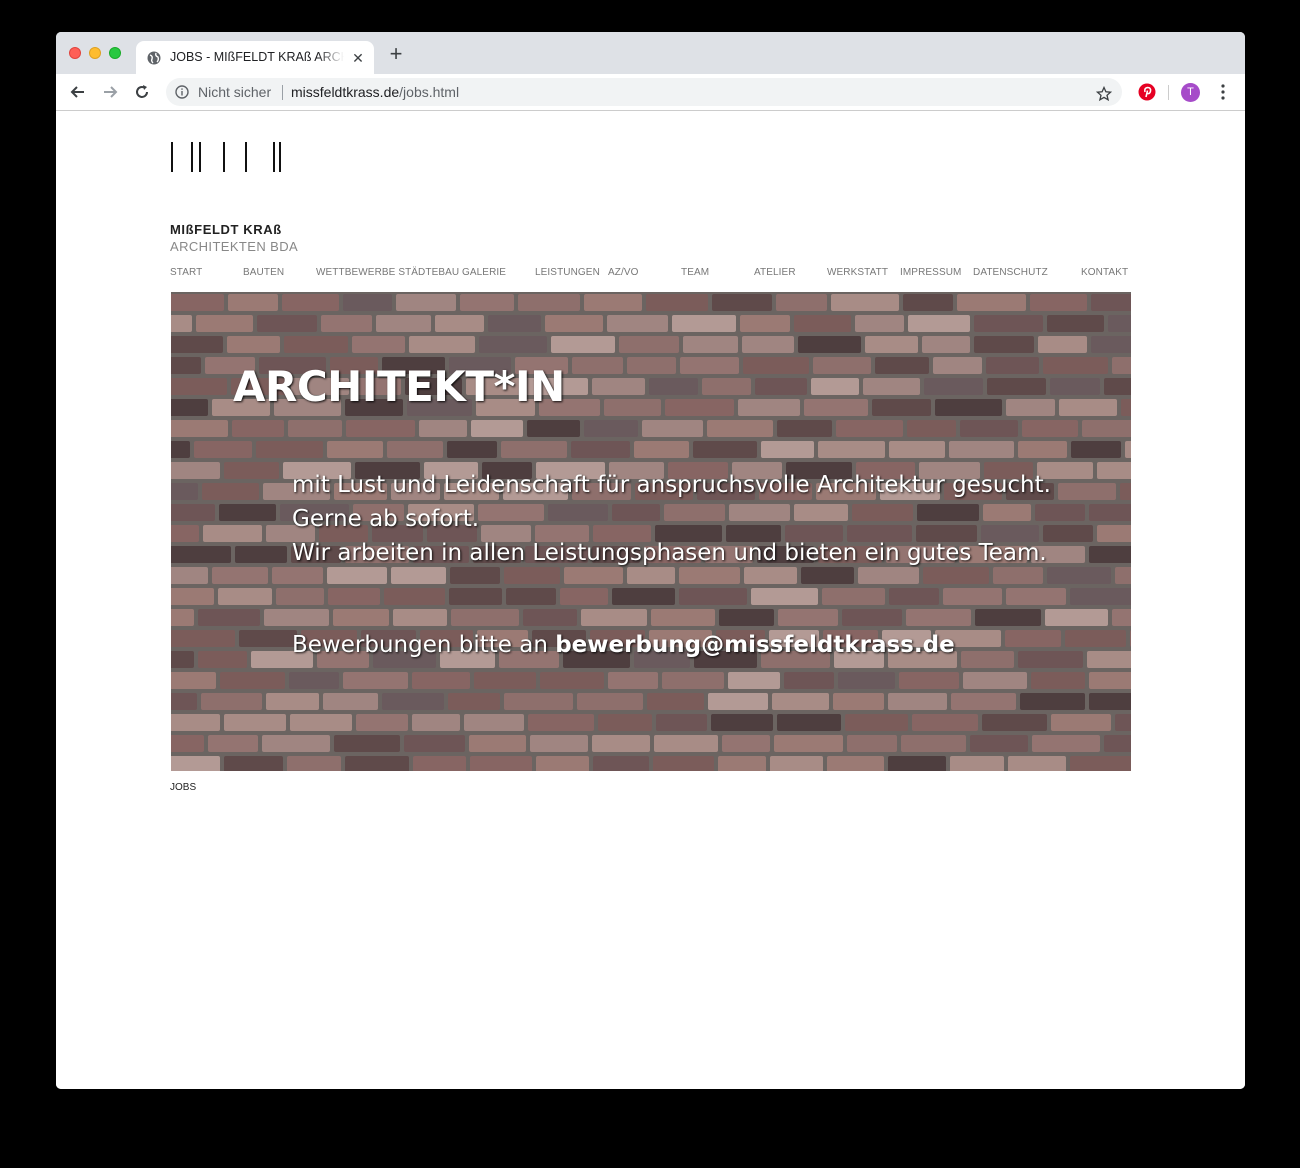 The image size is (1300, 1168). I want to click on nav-team: TEAM, so click(695, 272).